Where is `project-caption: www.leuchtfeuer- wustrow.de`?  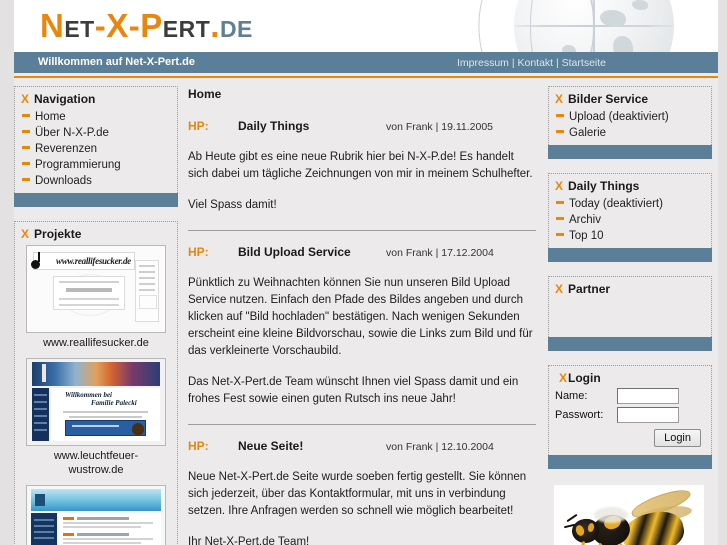
project-caption: www.leuchtfeuer- wustrow.de is located at coordinates (96, 463).